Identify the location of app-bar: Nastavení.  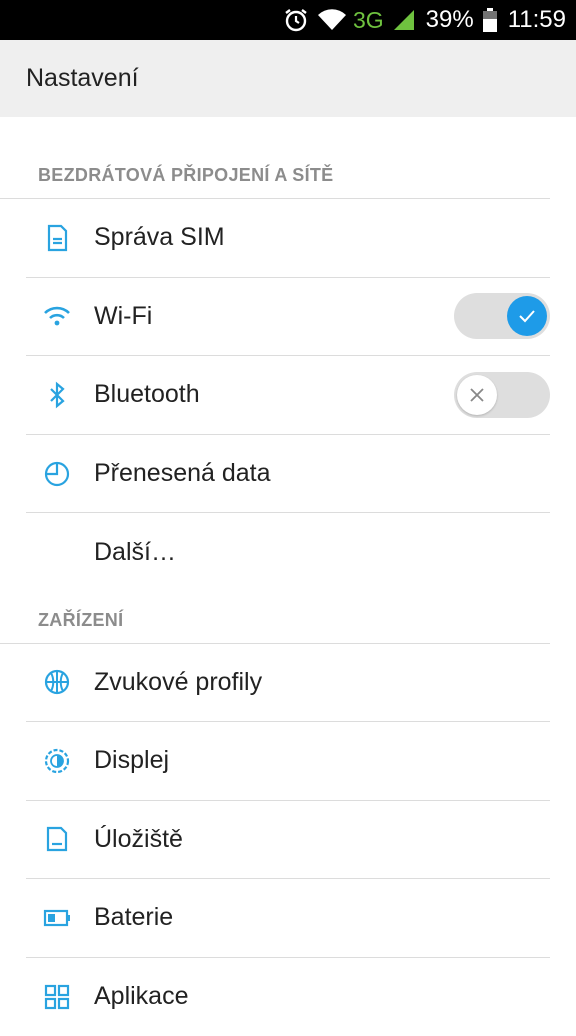
(288, 78).